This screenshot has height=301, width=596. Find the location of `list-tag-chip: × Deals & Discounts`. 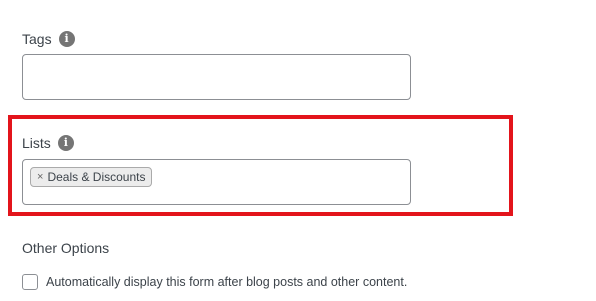

list-tag-chip: × Deals & Discounts is located at coordinates (91, 177).